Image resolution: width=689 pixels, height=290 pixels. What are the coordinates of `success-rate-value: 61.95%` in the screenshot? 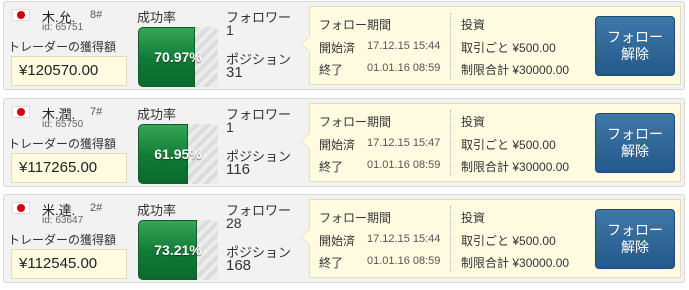 It's located at (178, 154).